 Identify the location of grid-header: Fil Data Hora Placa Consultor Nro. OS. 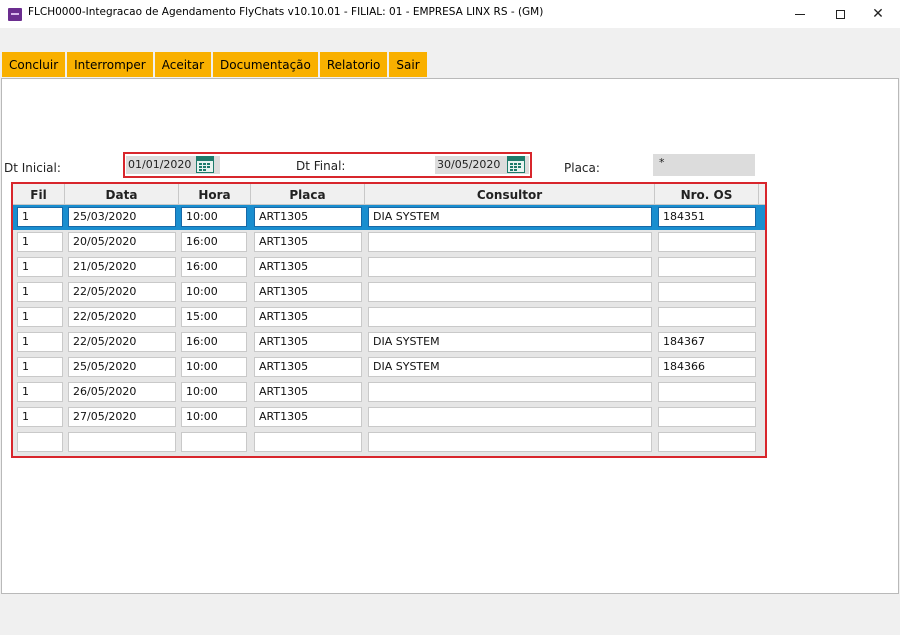
(389, 194).